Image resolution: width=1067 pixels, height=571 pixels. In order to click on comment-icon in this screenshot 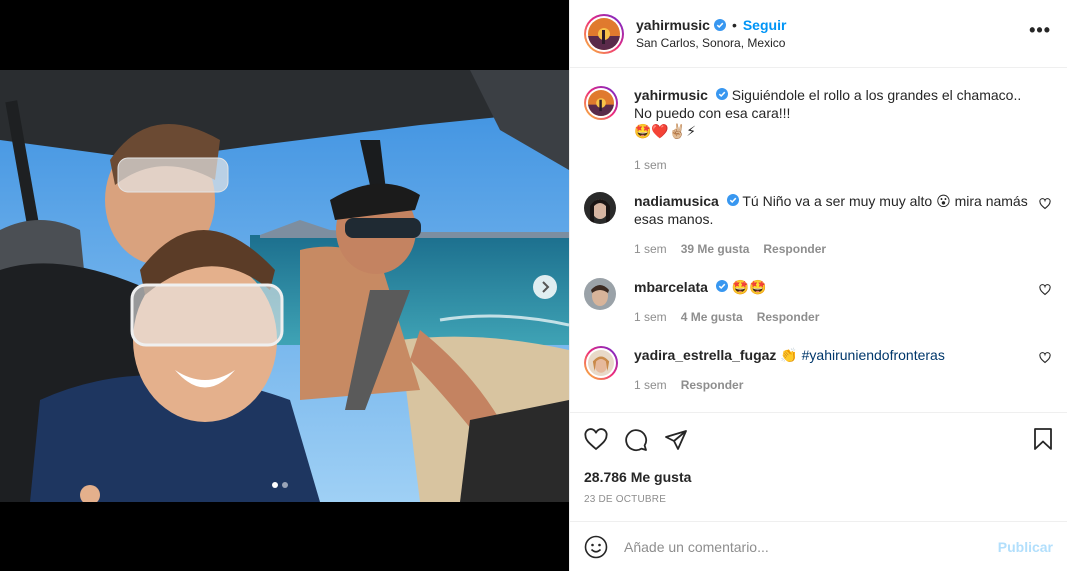, I will do `click(636, 440)`.